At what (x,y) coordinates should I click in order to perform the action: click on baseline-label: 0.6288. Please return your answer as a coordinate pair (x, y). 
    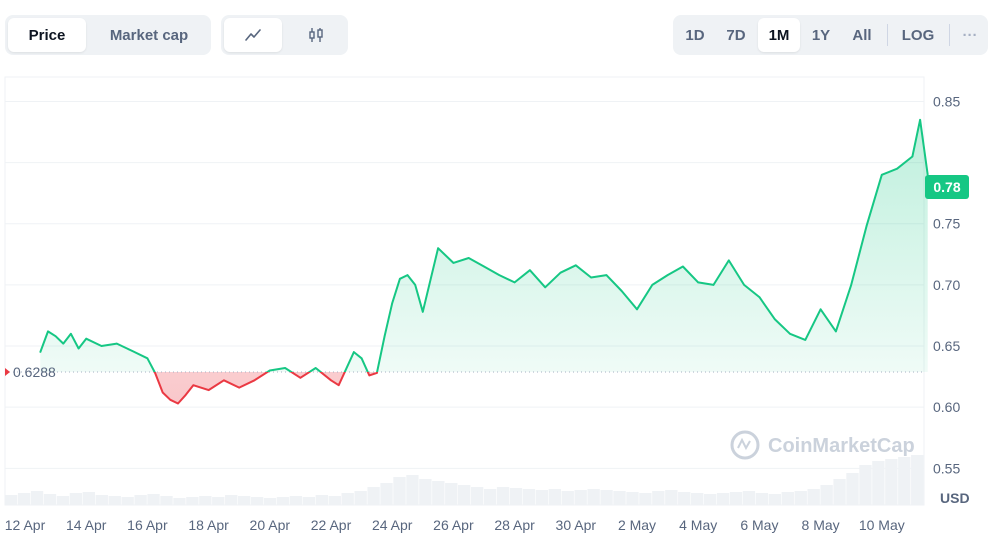
    Looking at the image, I should click on (34, 372).